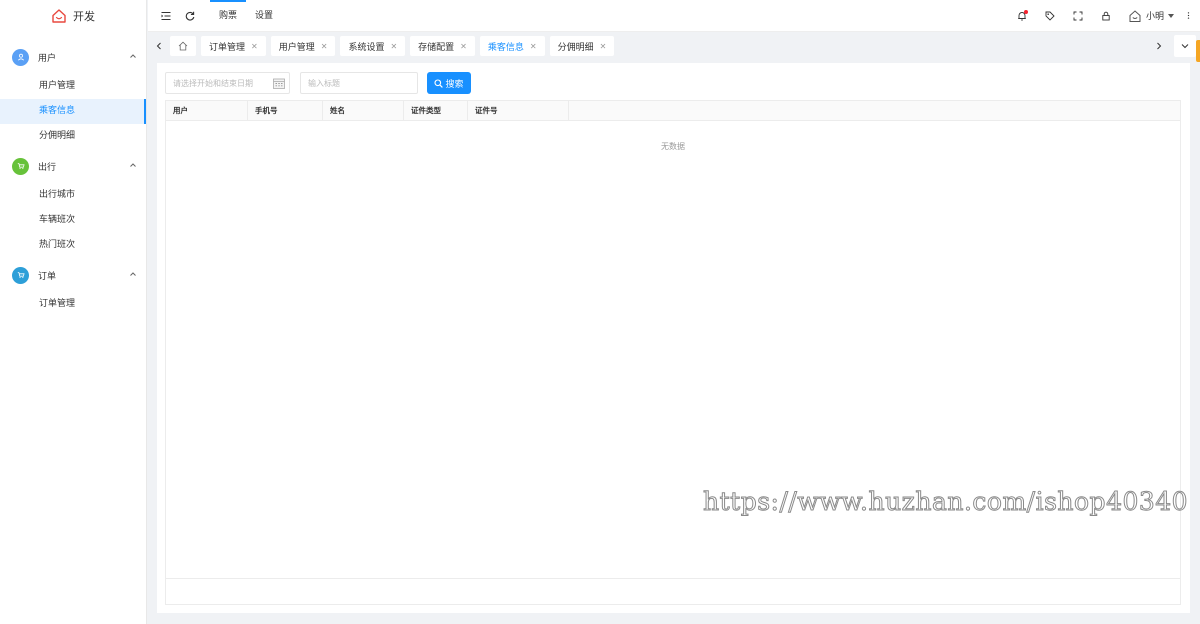  Describe the element at coordinates (518, 110) in the screenshot. I see `column-header-id-number: 证件号` at that location.